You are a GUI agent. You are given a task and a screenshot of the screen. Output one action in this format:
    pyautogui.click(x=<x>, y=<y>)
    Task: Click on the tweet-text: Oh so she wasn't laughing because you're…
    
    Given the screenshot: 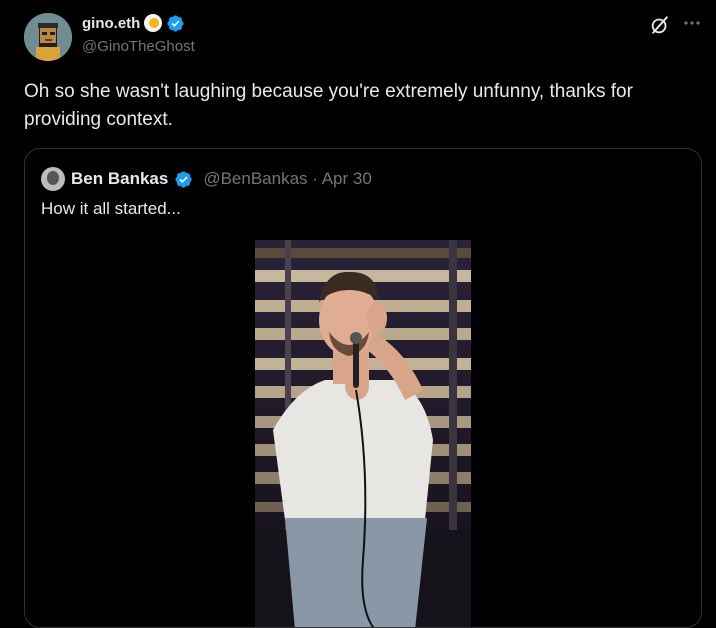 What is the action you would take?
    pyautogui.click(x=328, y=105)
    